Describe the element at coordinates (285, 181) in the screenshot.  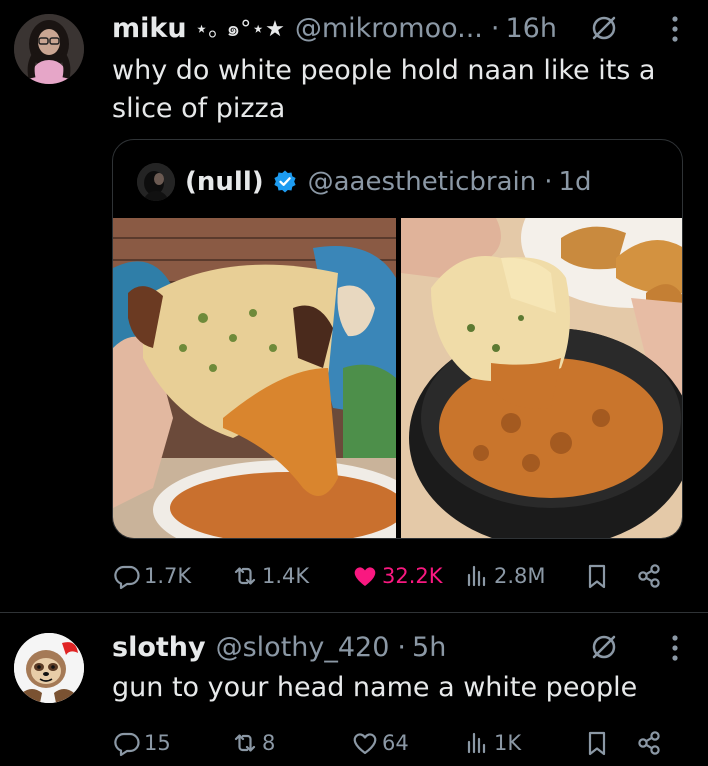
I see `verified-badge` at that location.